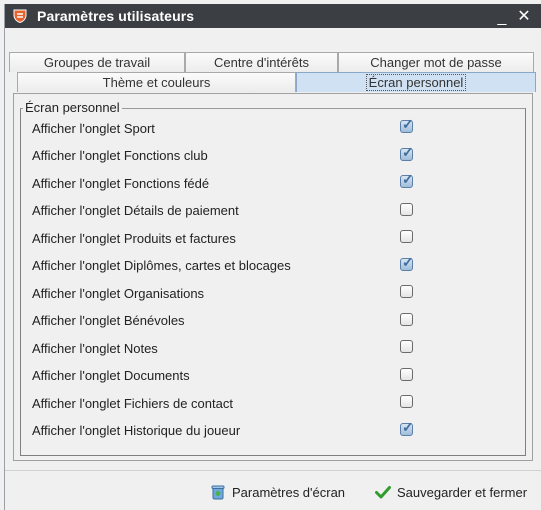  I want to click on option-label: Afficher l'onglet Historique du joueur, so click(136, 430).